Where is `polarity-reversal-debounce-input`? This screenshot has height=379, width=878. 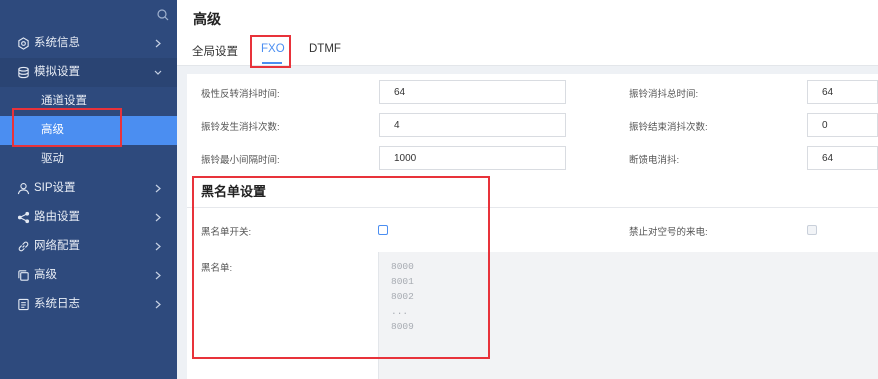 polarity-reversal-debounce-input is located at coordinates (472, 92).